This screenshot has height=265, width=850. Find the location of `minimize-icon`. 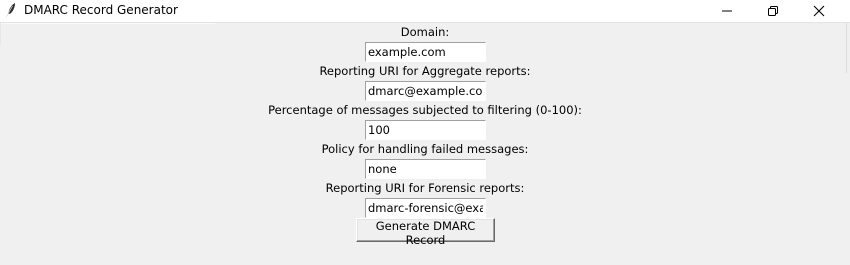

minimize-icon is located at coordinates (727, 11).